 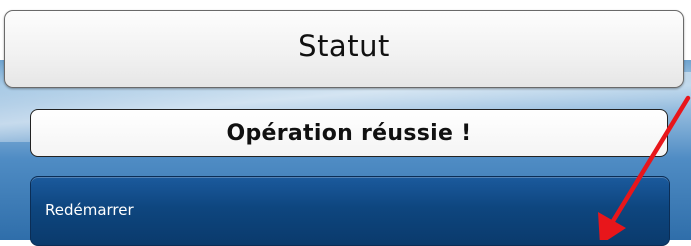 What do you see at coordinates (89, 210) in the screenshot?
I see `restart-button-label: Redémarrer` at bounding box center [89, 210].